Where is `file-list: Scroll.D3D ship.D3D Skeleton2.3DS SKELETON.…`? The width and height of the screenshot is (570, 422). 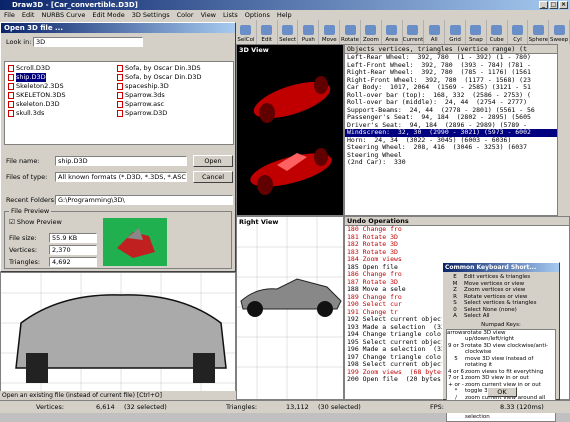 file-list: Scroll.D3D ship.D3D Skeleton2.3DS SKELETON.… is located at coordinates (119, 103).